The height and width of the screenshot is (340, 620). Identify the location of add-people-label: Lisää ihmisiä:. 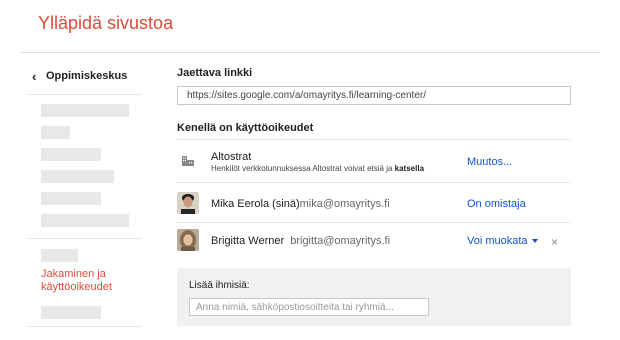
(219, 285).